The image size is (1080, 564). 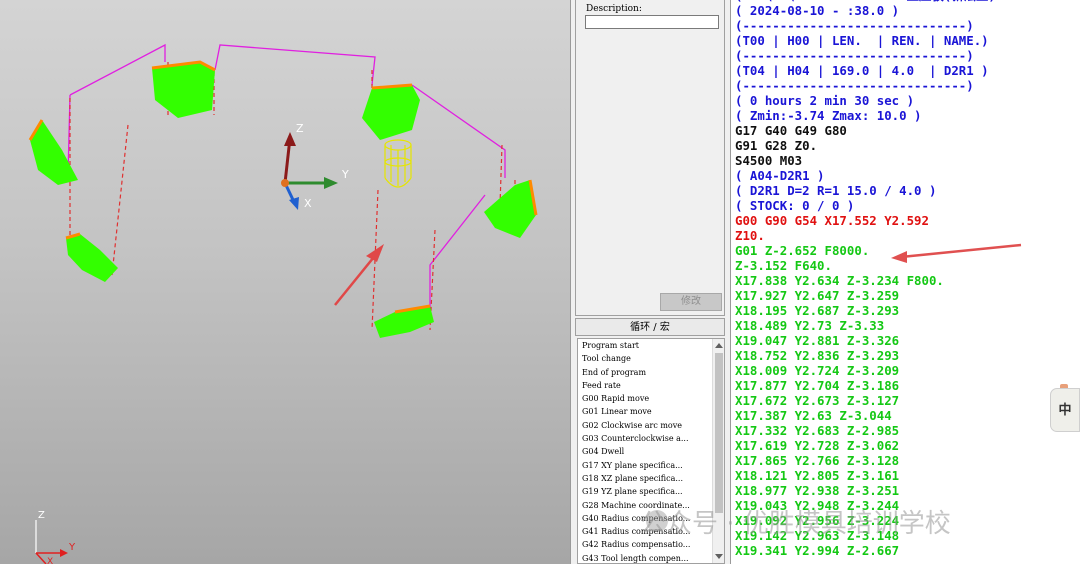 What do you see at coordinates (795, 524) in the screenshot?
I see `watermark: 公众号 · 优胜模具培训学校` at bounding box center [795, 524].